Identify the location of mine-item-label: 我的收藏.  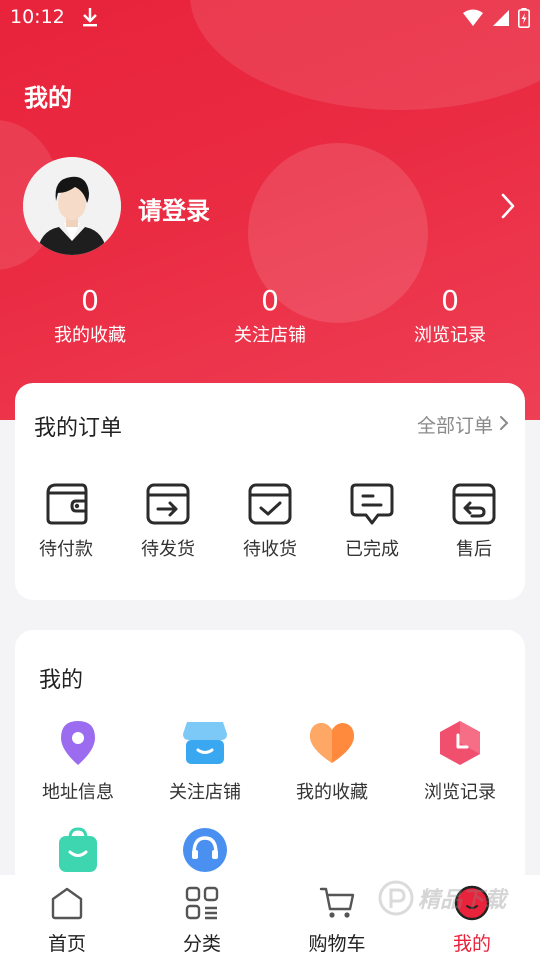
(332, 792).